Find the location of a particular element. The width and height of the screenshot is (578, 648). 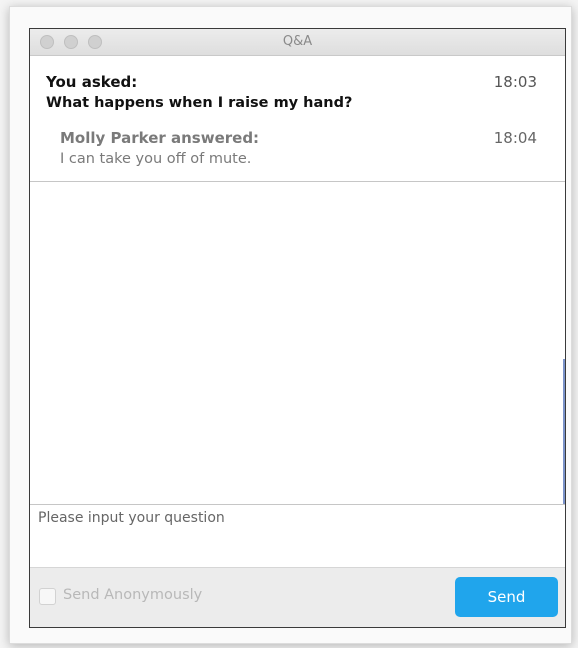

question-input is located at coordinates (297, 536).